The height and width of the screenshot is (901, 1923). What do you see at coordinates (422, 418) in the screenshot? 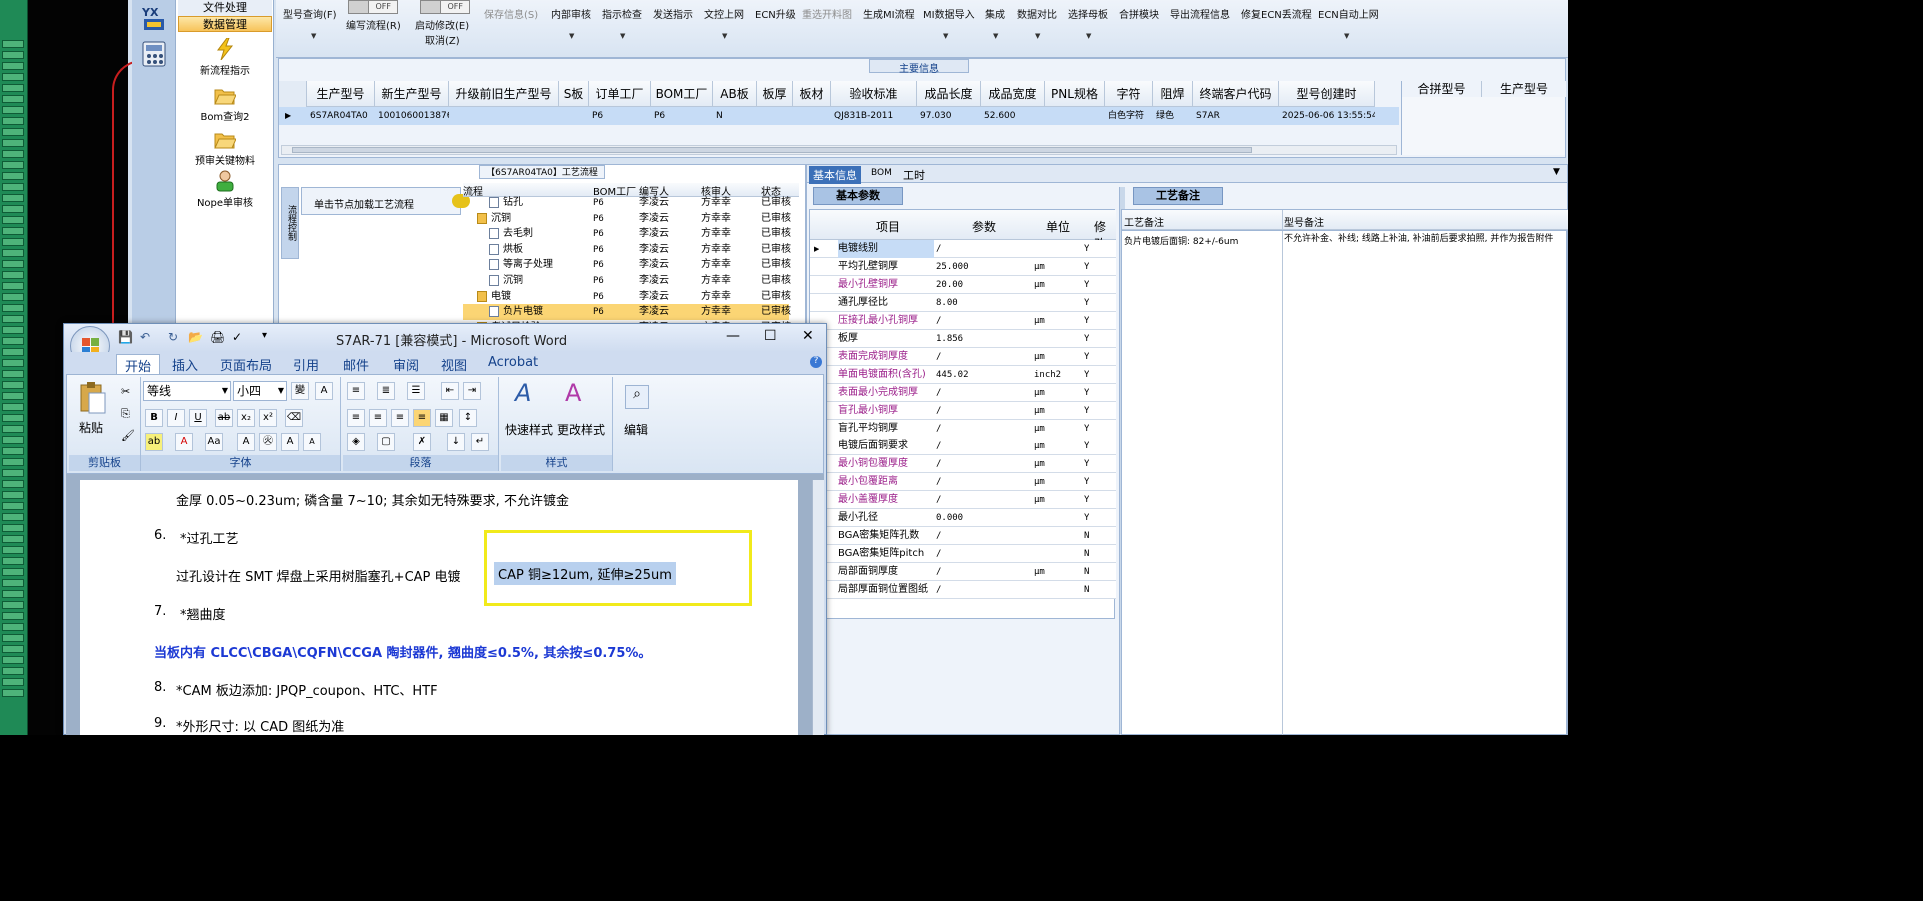
I see `justify-icon: ≡` at bounding box center [422, 418].